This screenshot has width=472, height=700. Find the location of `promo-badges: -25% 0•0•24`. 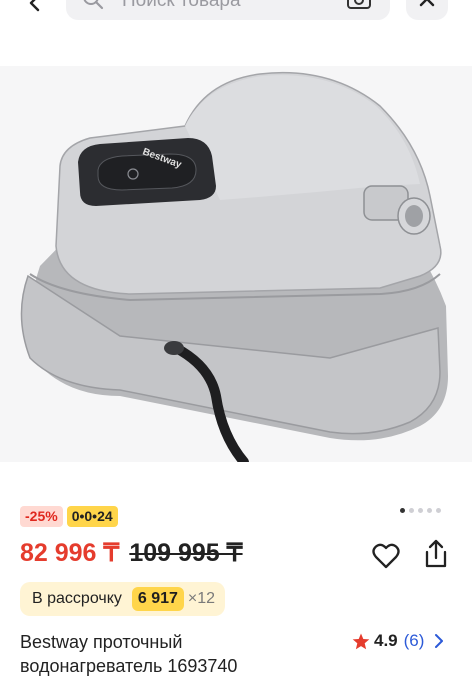

promo-badges: -25% 0•0•24 is located at coordinates (69, 516).